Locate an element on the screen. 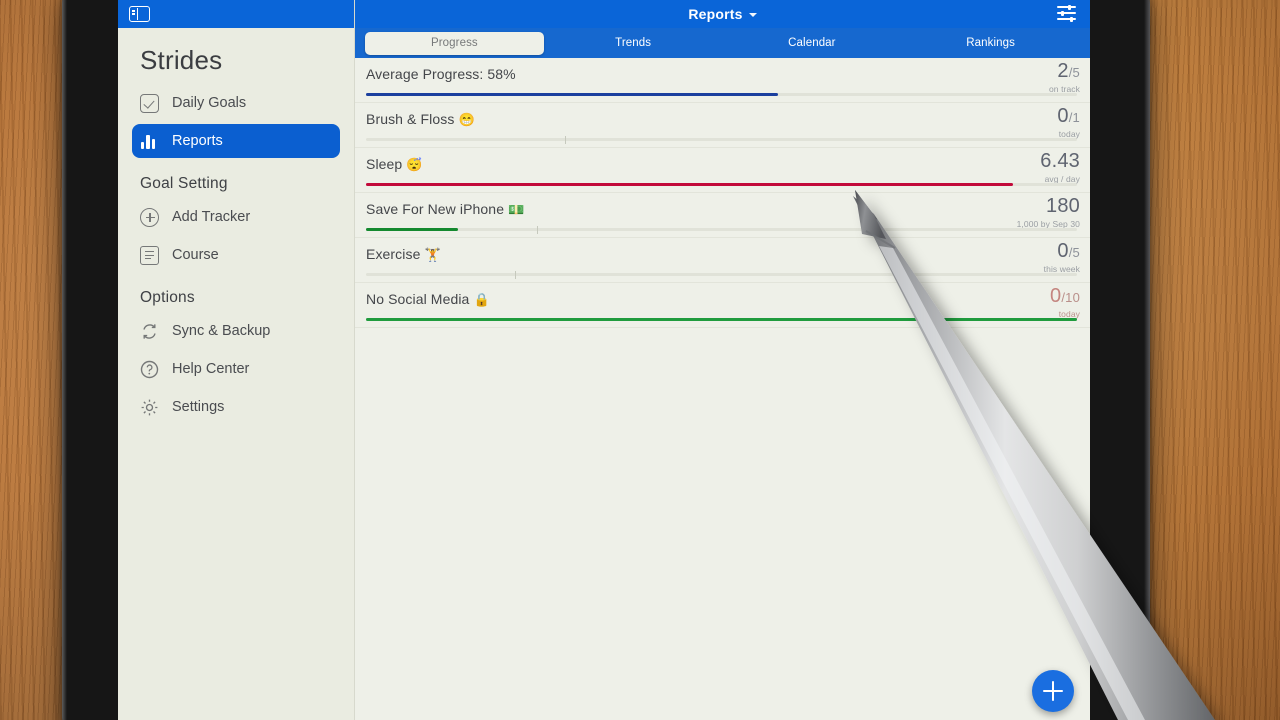 The width and height of the screenshot is (1280, 720). row-value: 0/5 this week is located at coordinates (1062, 257).